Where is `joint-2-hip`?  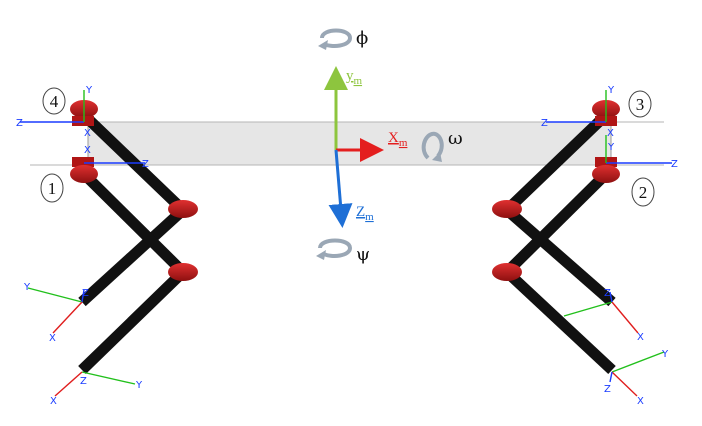 joint-2-hip is located at coordinates (606, 174).